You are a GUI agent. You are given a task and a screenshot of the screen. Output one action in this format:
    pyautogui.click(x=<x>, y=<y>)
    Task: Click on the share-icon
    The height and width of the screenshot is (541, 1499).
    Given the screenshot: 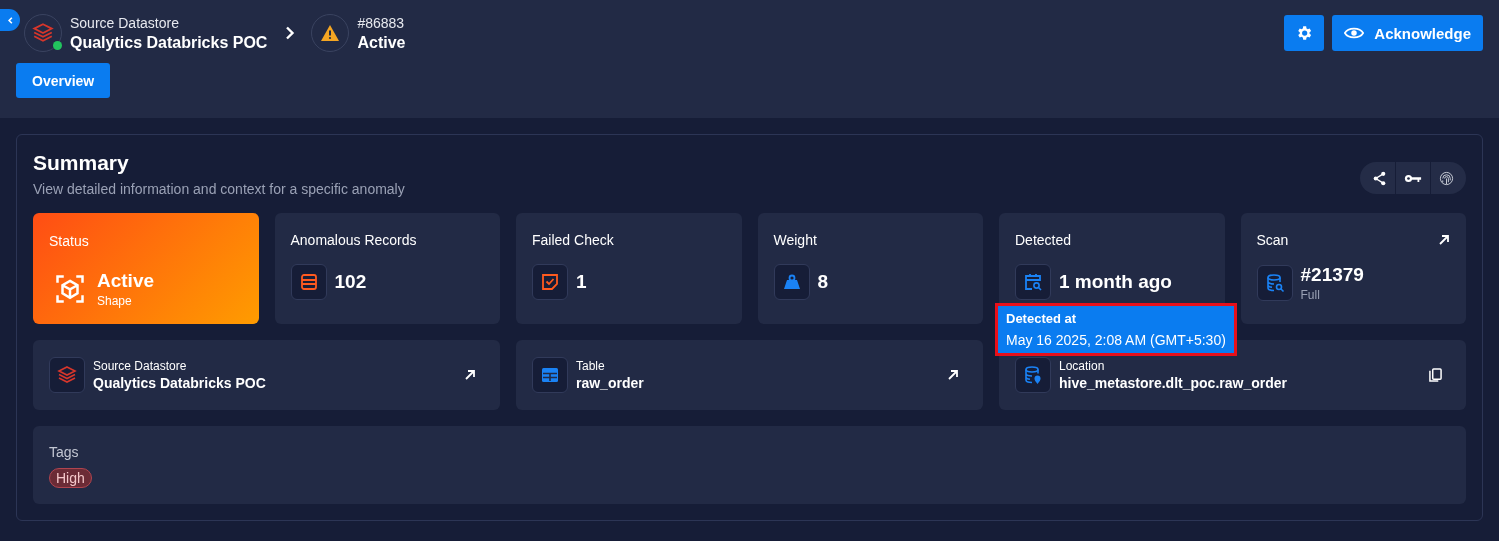 What is the action you would take?
    pyautogui.click(x=1379, y=178)
    